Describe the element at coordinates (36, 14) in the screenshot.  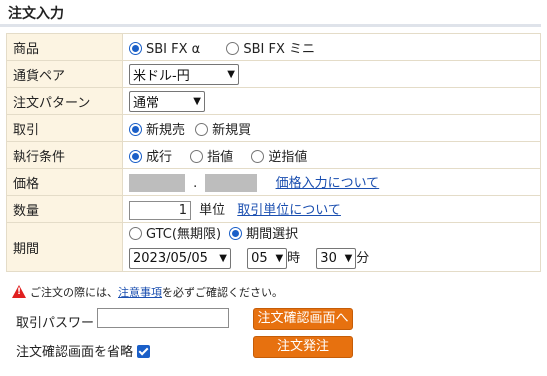
I see `page-title: 注文入力` at that location.